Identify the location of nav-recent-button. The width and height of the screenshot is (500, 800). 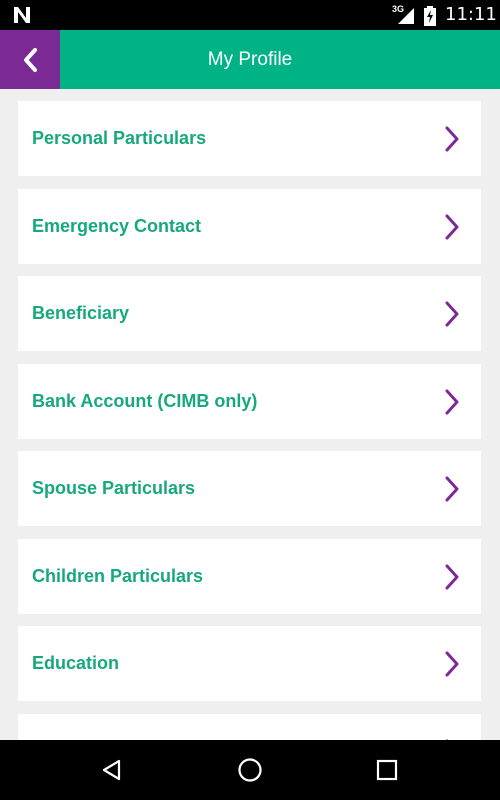
(387, 770).